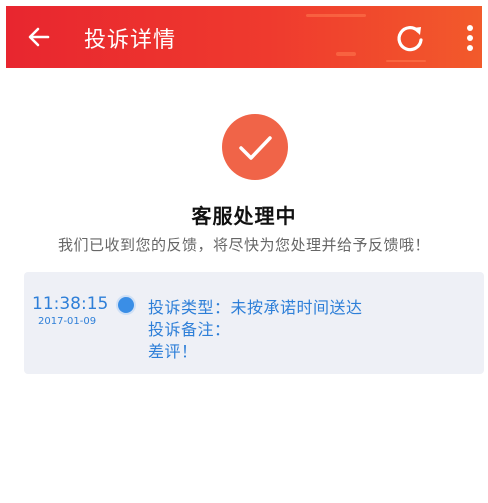 The width and height of the screenshot is (488, 503). What do you see at coordinates (39, 37) in the screenshot?
I see `arrow-left-icon` at bounding box center [39, 37].